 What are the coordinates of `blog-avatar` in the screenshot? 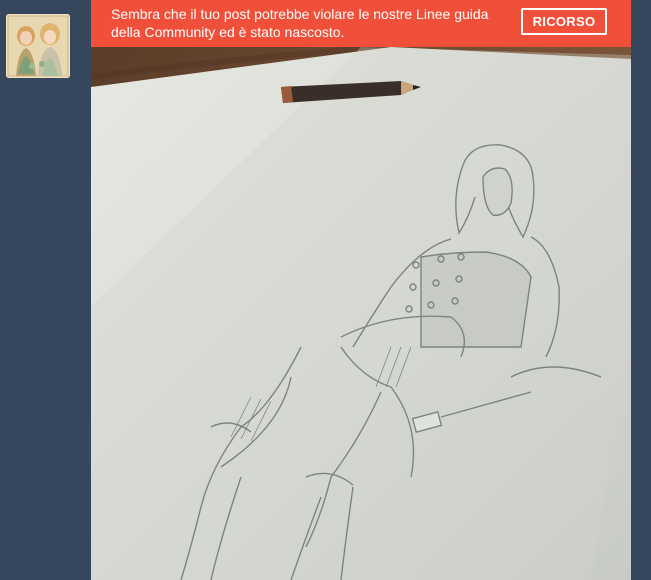 It's located at (38, 46).